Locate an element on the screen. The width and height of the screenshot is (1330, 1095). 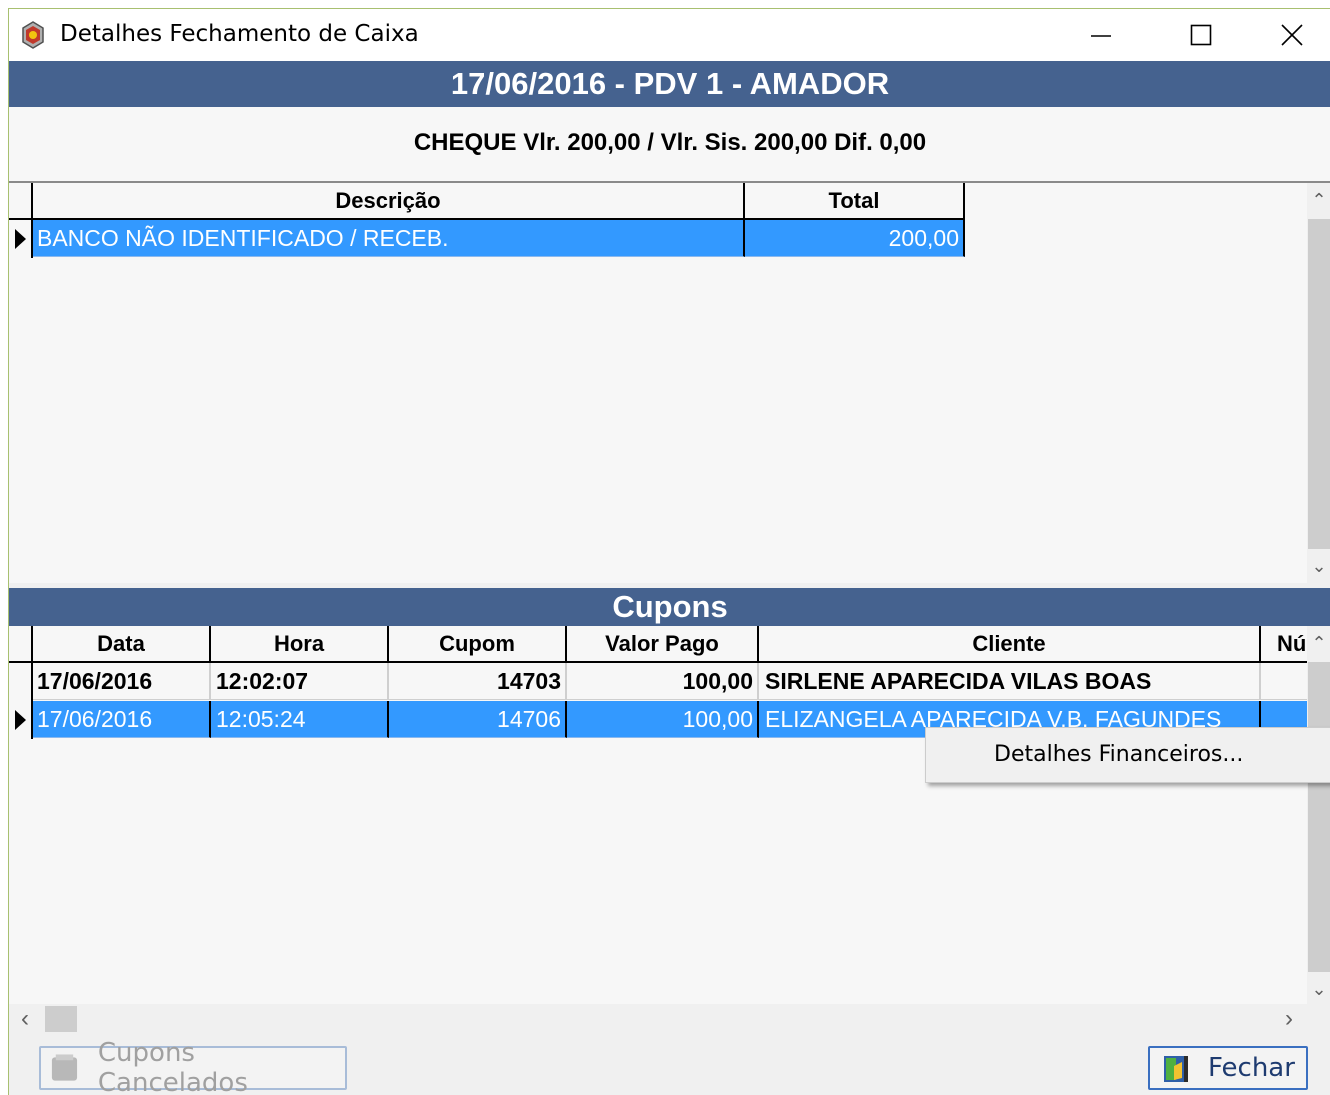
column-header-total: Total is located at coordinates (855, 201).